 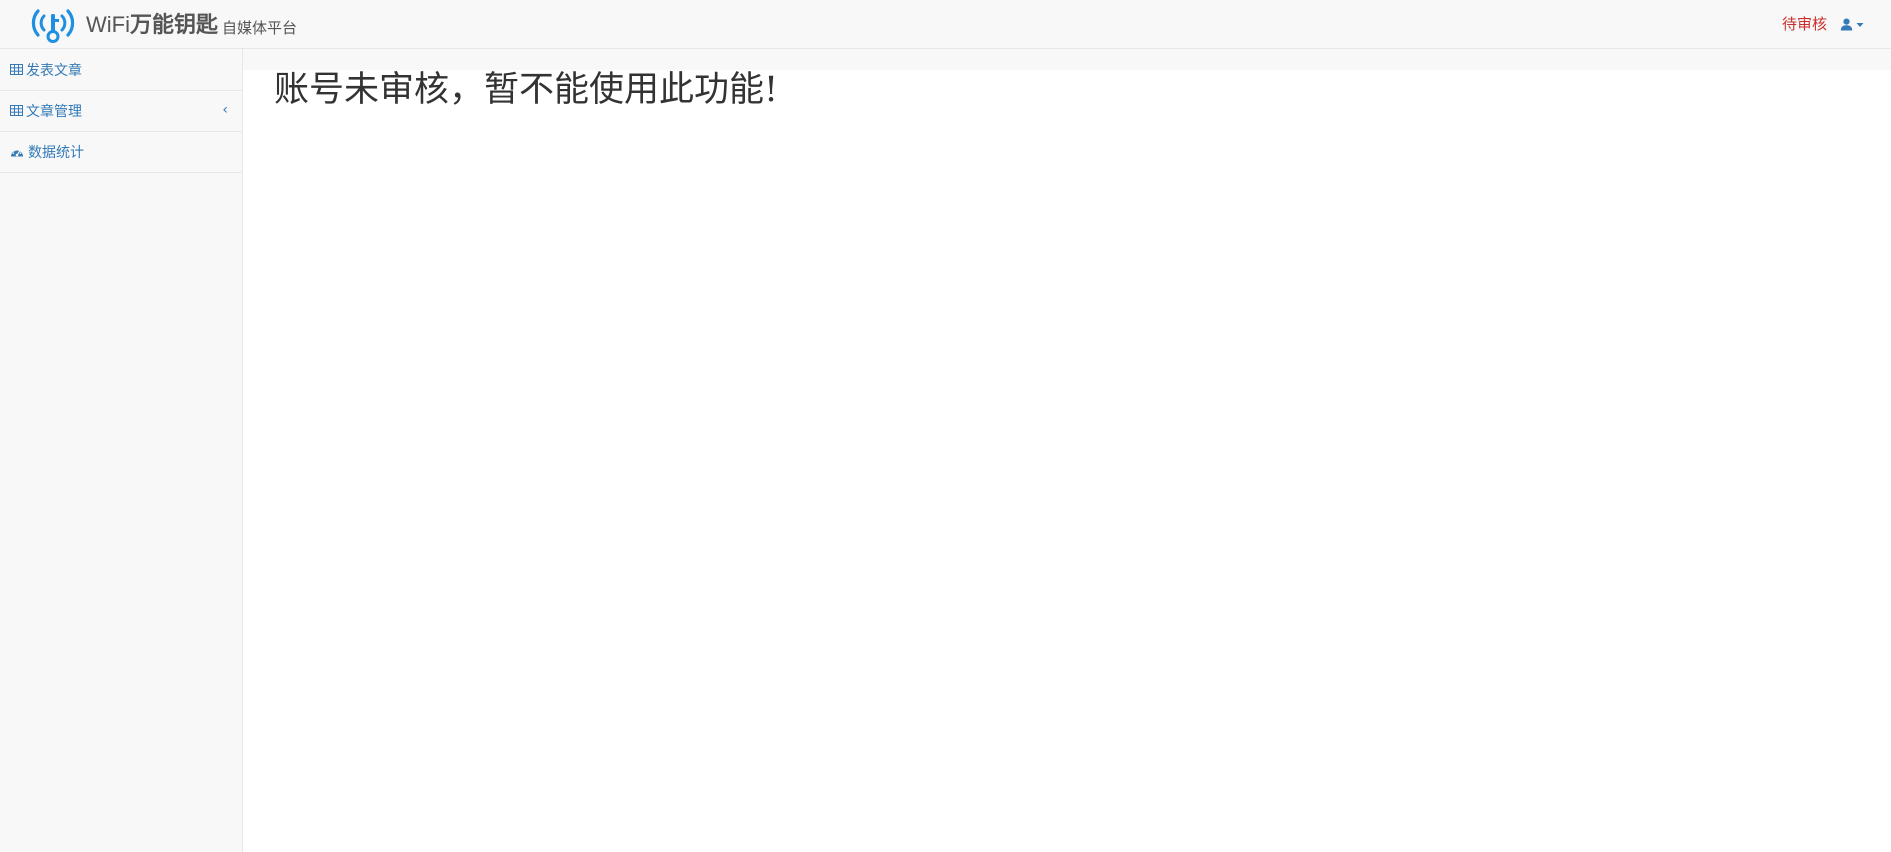 I want to click on caret-down-icon, so click(x=1860, y=24).